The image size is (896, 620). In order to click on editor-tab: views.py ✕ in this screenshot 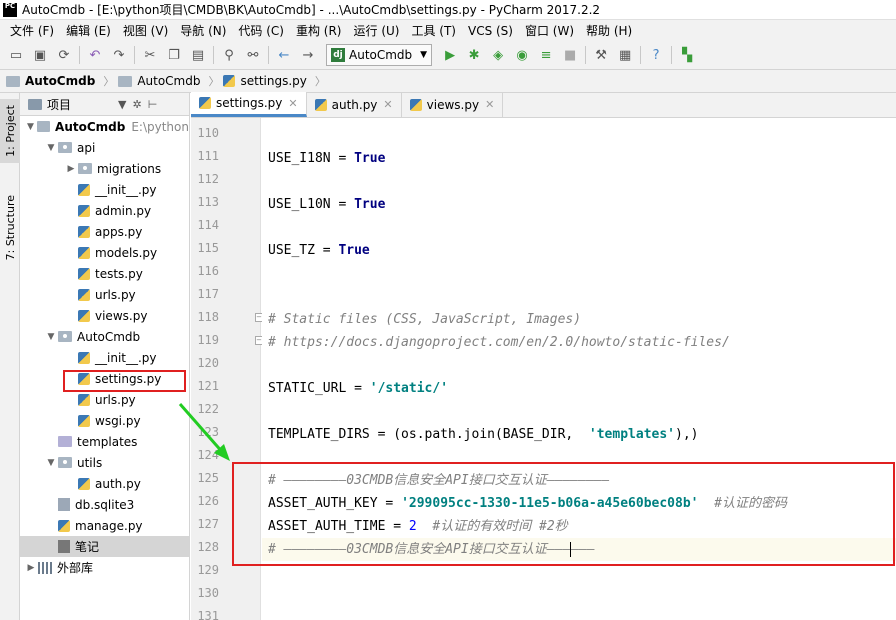, I will do `click(453, 104)`.